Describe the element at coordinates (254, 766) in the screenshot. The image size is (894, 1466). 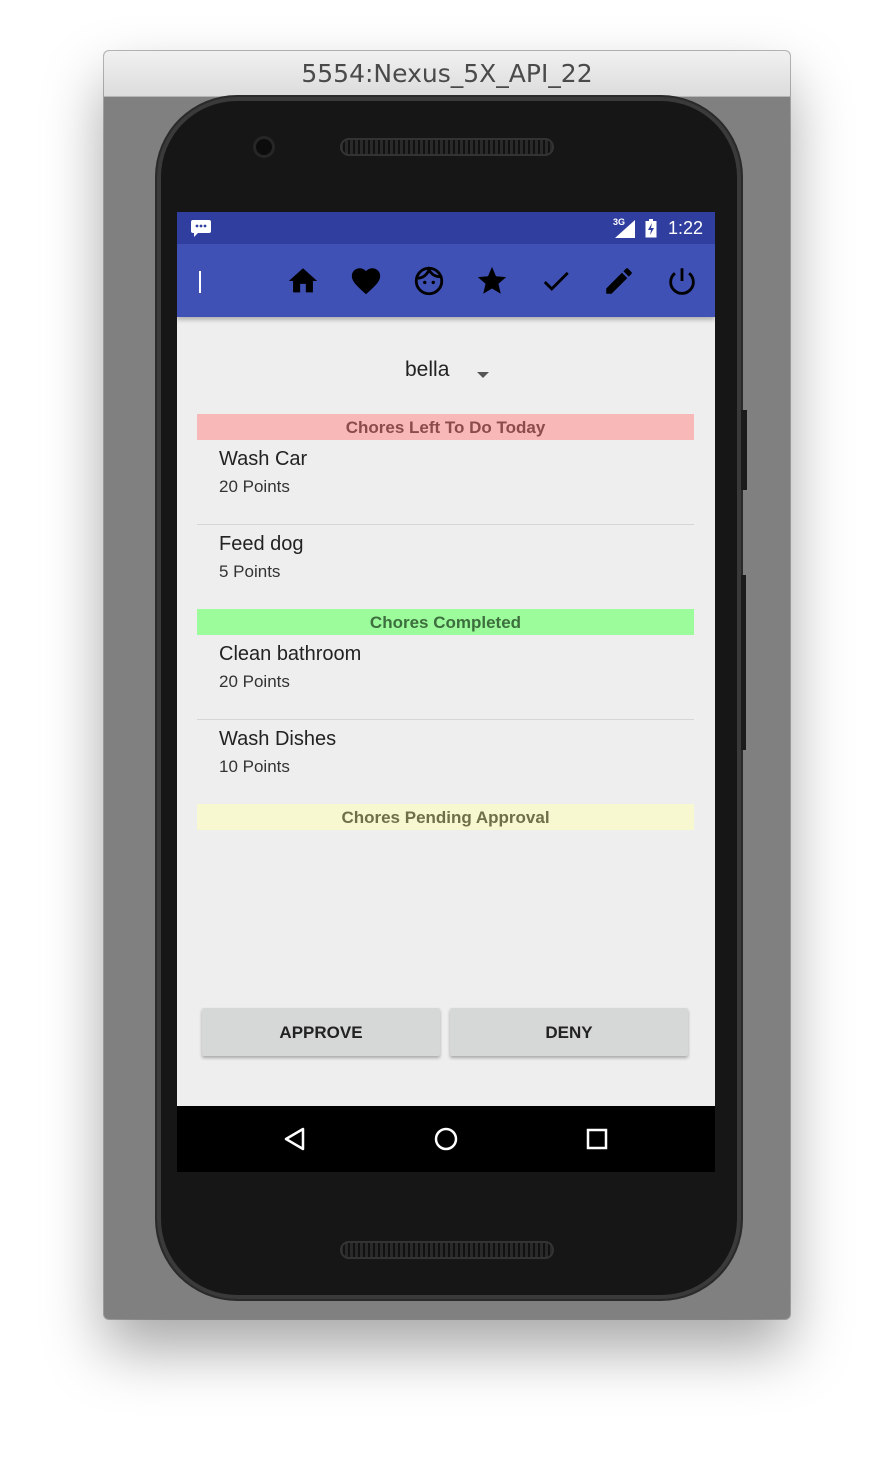
I see `chore-points: 10 Points` at that location.